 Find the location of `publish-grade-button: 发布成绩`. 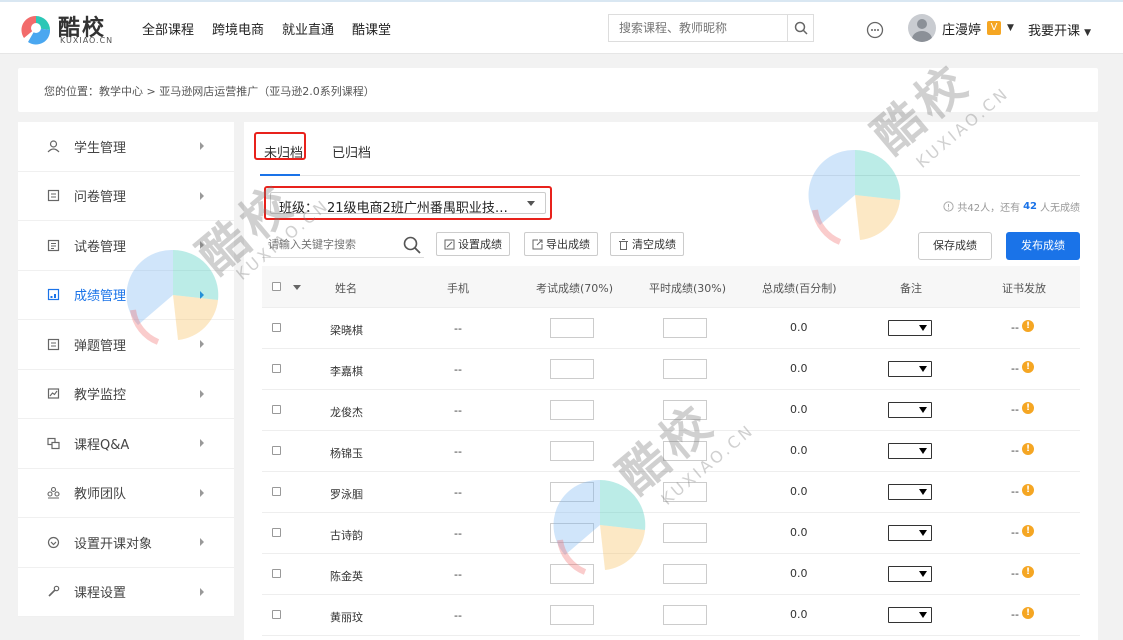

publish-grade-button: 发布成绩 is located at coordinates (1043, 246).